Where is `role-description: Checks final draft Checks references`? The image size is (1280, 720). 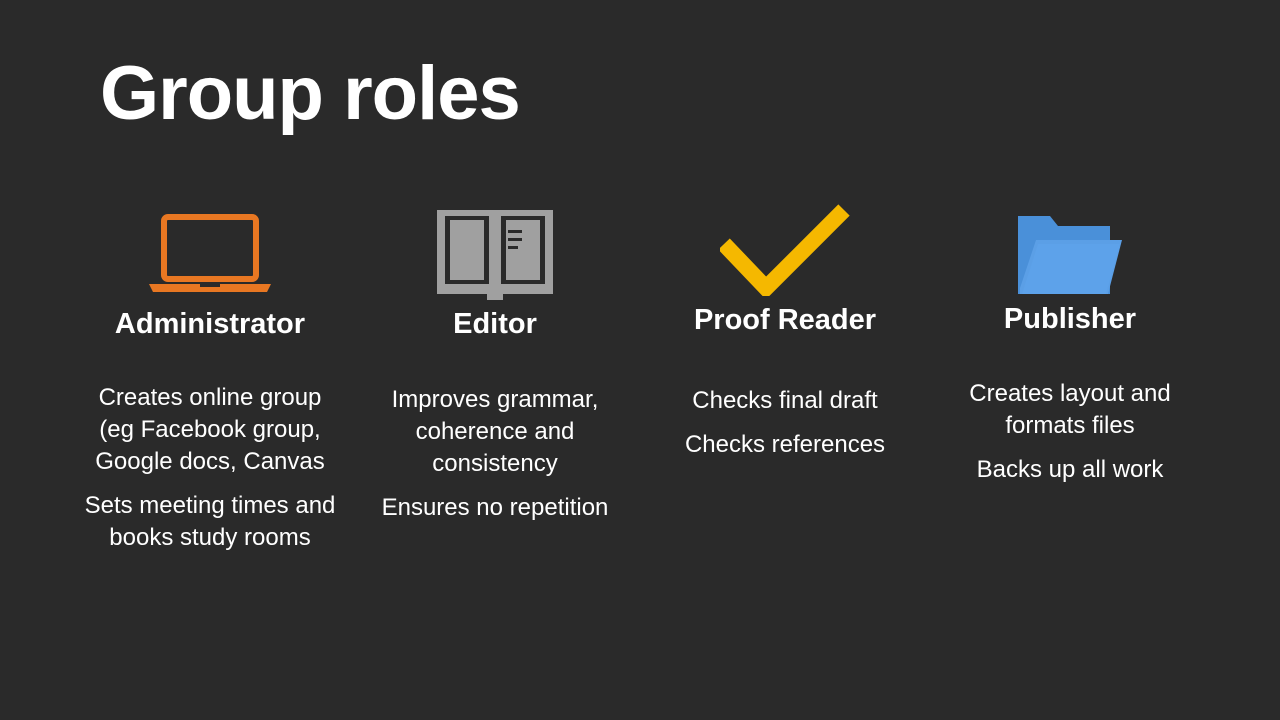
role-description: Checks final draft Checks references is located at coordinates (785, 429).